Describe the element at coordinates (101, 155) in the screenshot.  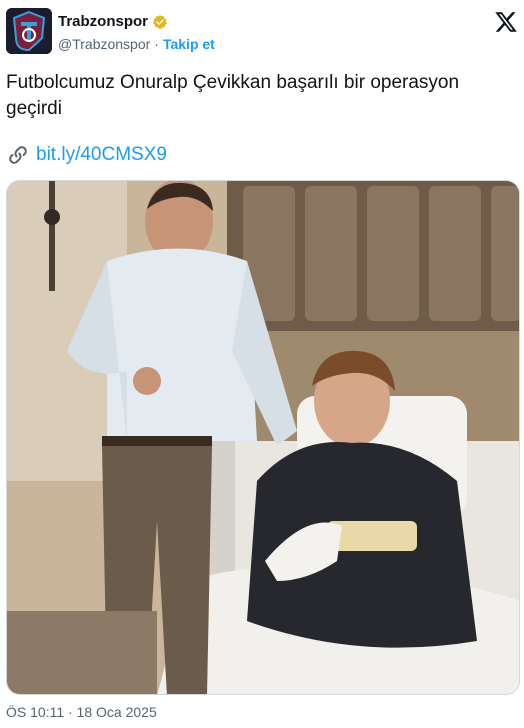
I see `link-text: bit.ly/40CMSX9` at that location.